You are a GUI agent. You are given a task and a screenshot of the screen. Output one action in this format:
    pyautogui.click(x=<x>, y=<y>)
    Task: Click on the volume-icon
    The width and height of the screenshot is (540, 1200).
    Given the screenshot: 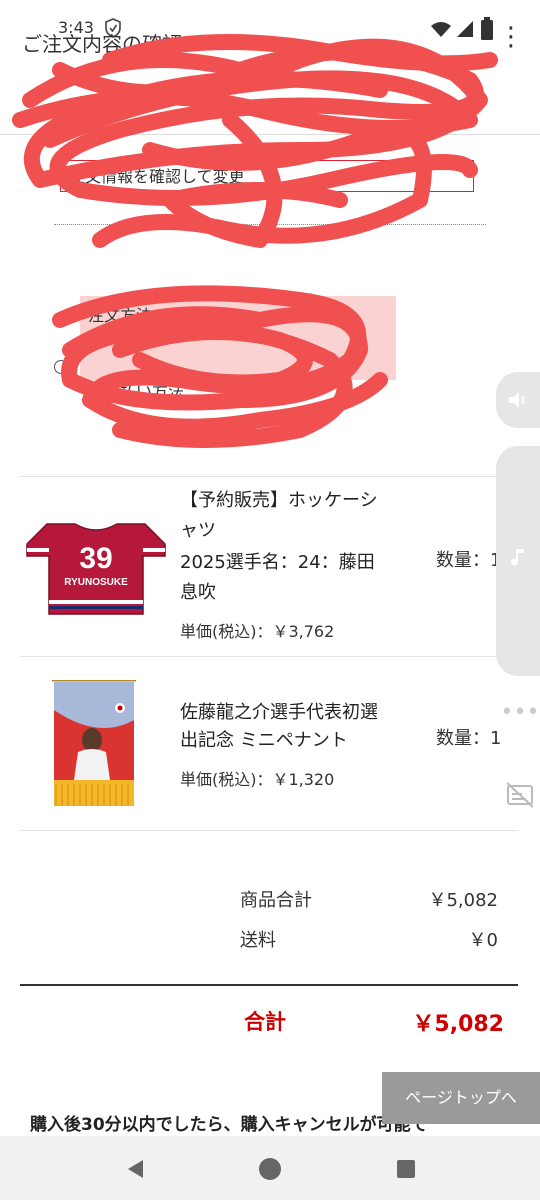 What is the action you would take?
    pyautogui.click(x=518, y=400)
    